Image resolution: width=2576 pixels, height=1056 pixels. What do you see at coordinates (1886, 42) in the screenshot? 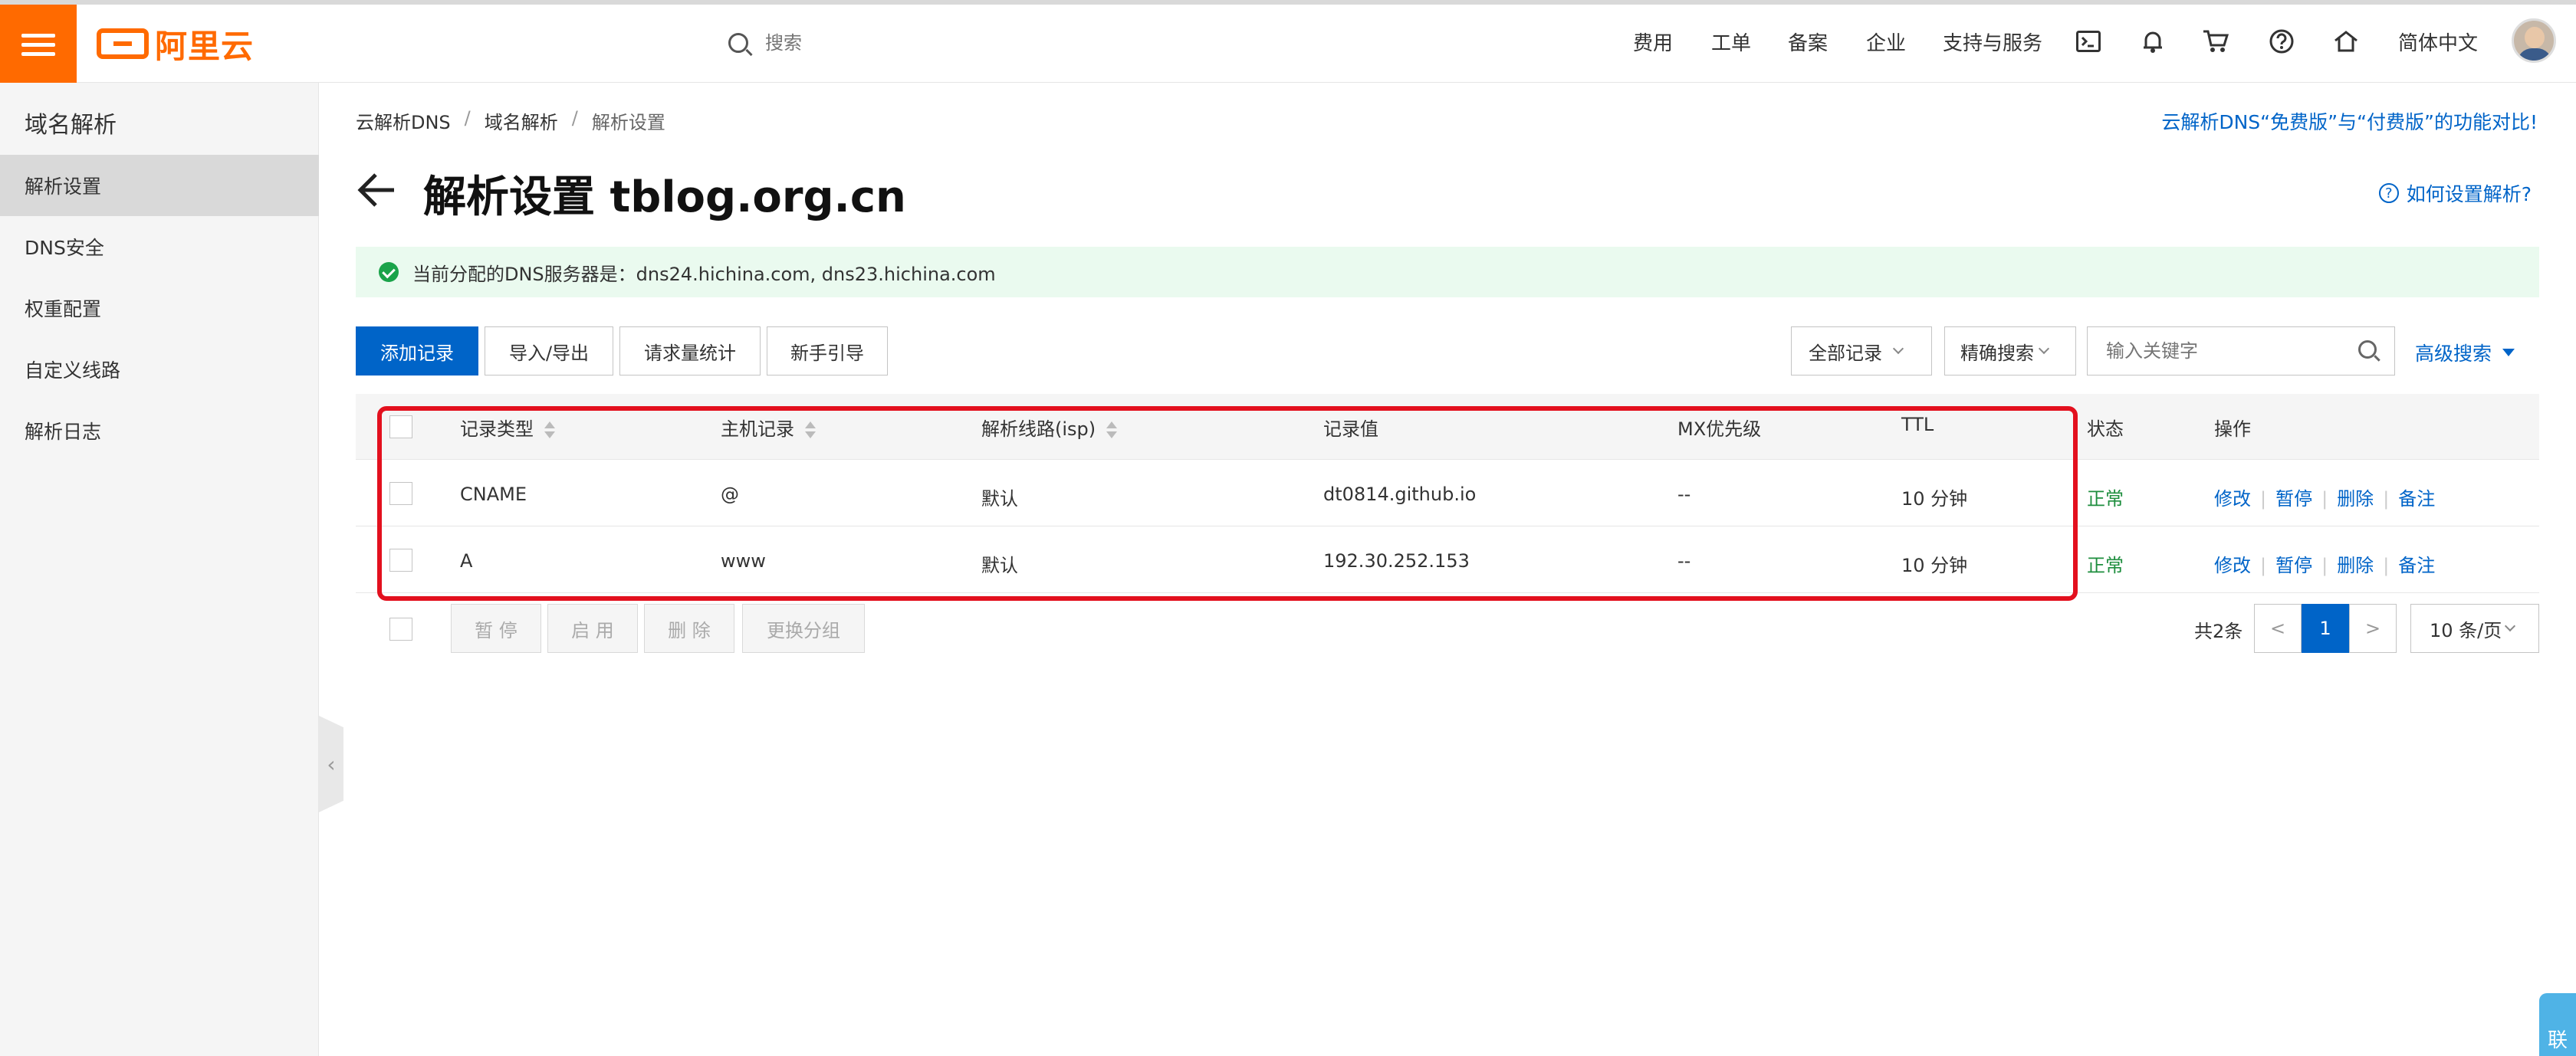
I see `nav-enterprise: 企业` at bounding box center [1886, 42].